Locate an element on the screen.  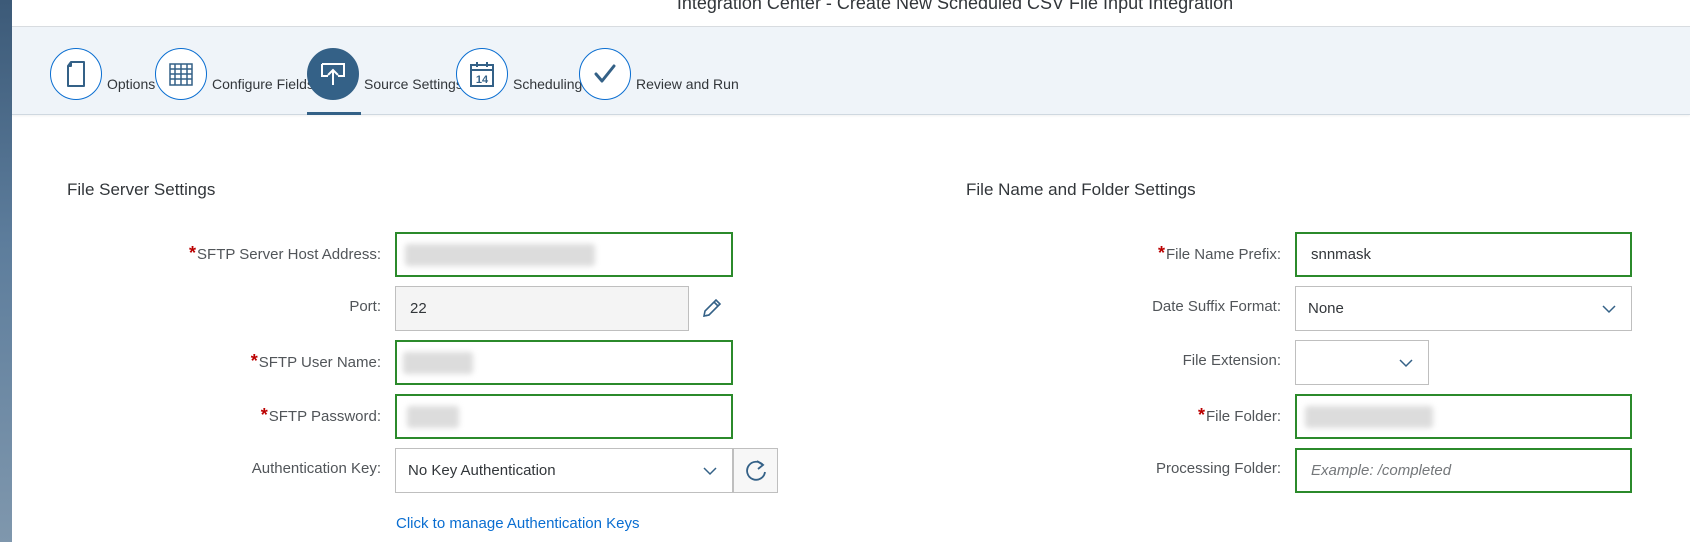
wizard-step-options: Options is located at coordinates (102, 71).